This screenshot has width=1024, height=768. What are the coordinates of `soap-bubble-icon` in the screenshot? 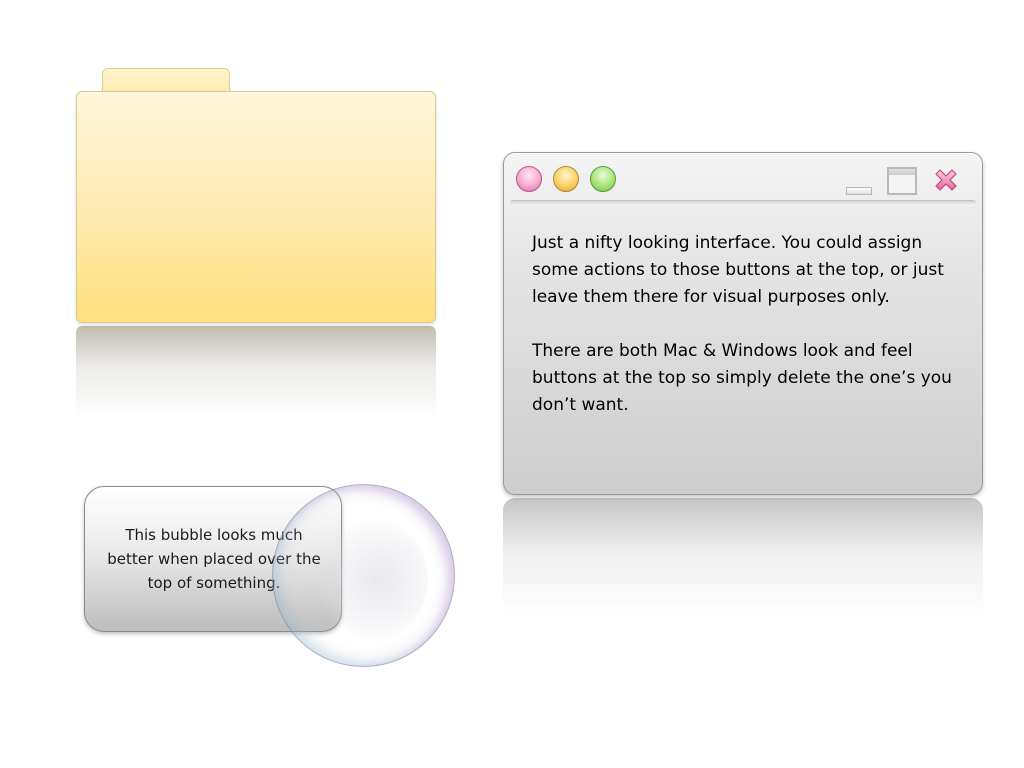 It's located at (363, 575).